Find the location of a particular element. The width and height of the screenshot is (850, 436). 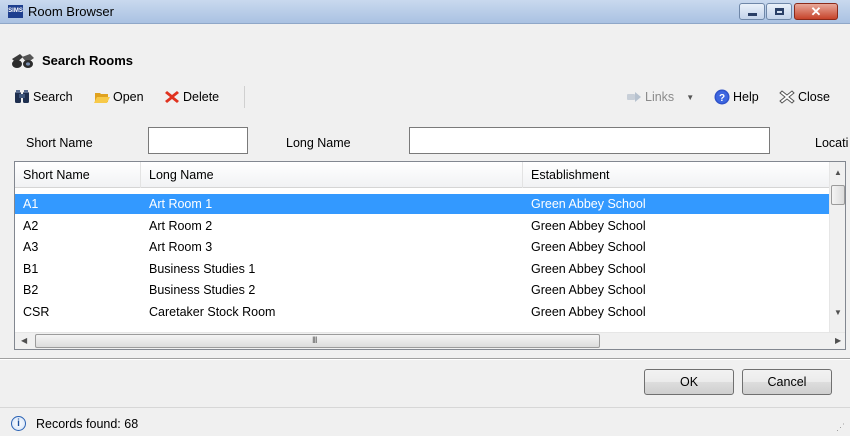

vertical-scroll-thumb is located at coordinates (838, 195).